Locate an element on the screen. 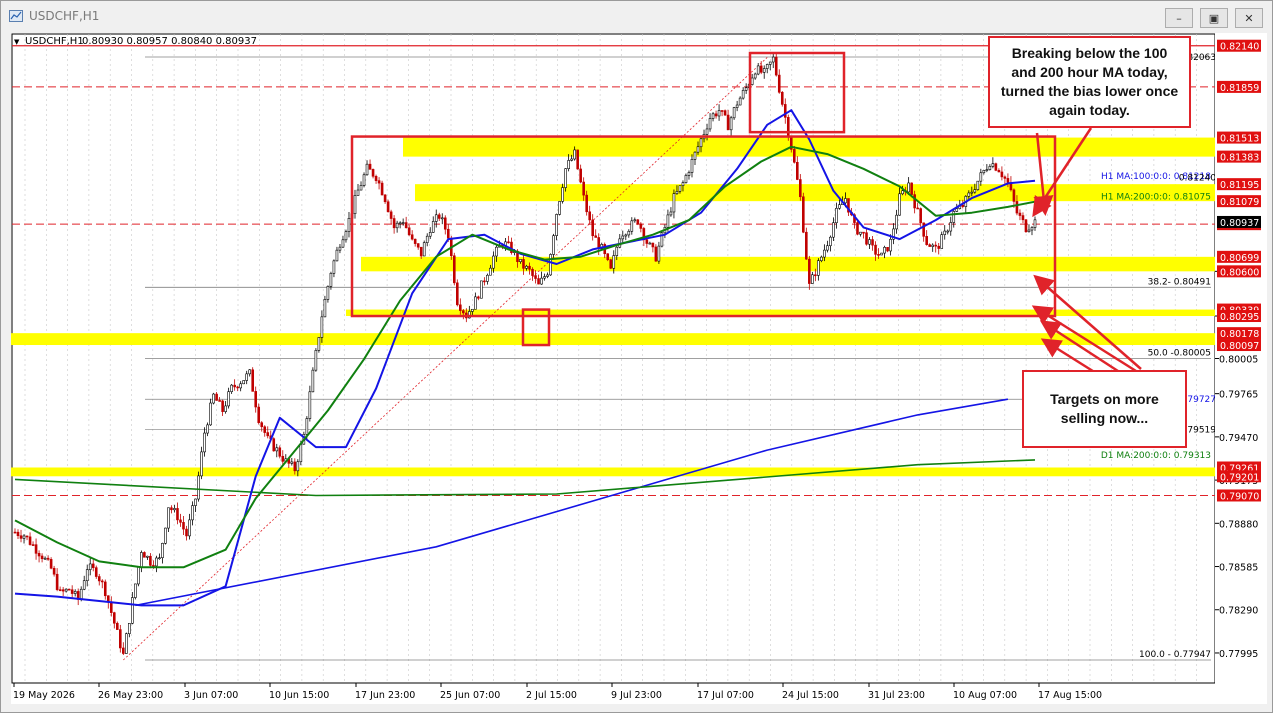 The width and height of the screenshot is (1273, 713). minimize-button: – is located at coordinates (1179, 18).